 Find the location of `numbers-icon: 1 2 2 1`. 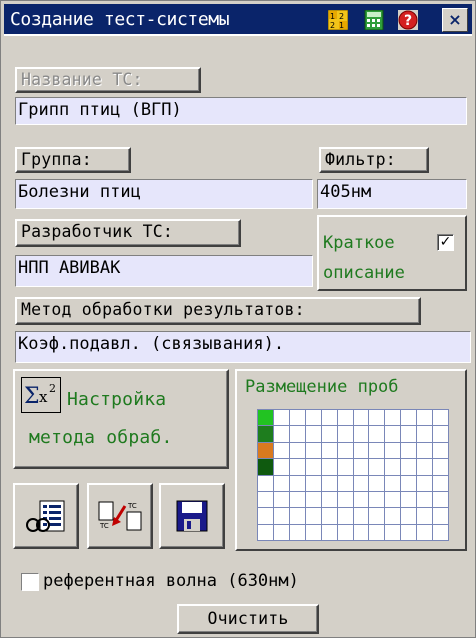

numbers-icon: 1 2 2 1 is located at coordinates (338, 20).